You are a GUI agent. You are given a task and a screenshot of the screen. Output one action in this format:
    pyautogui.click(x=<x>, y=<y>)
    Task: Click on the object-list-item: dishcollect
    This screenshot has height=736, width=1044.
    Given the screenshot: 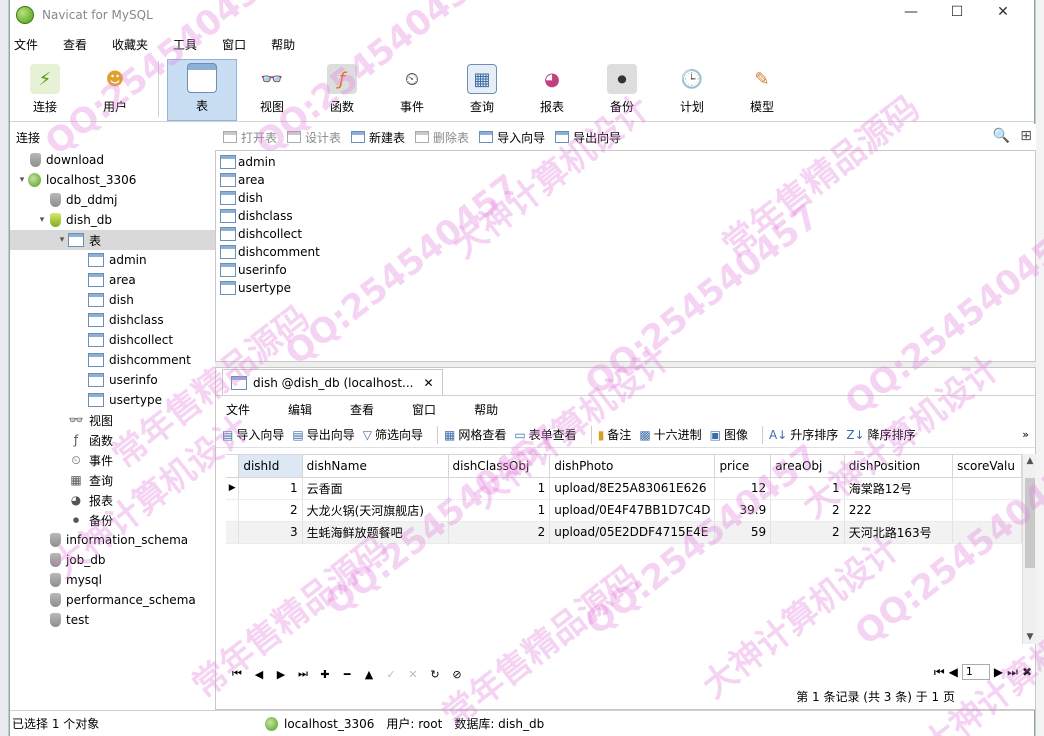 What is the action you would take?
    pyautogui.click(x=625, y=234)
    